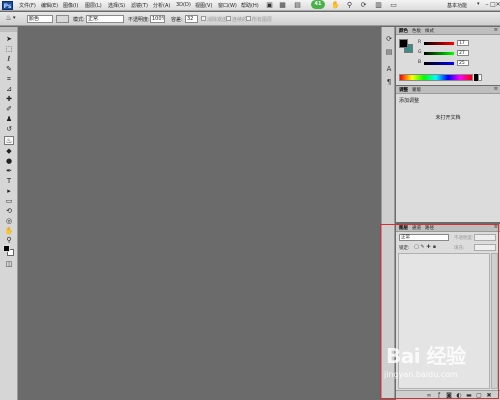 Image resolution: width=500 pixels, height=400 pixels. I want to click on bridge-icon: ▣, so click(269, 5).